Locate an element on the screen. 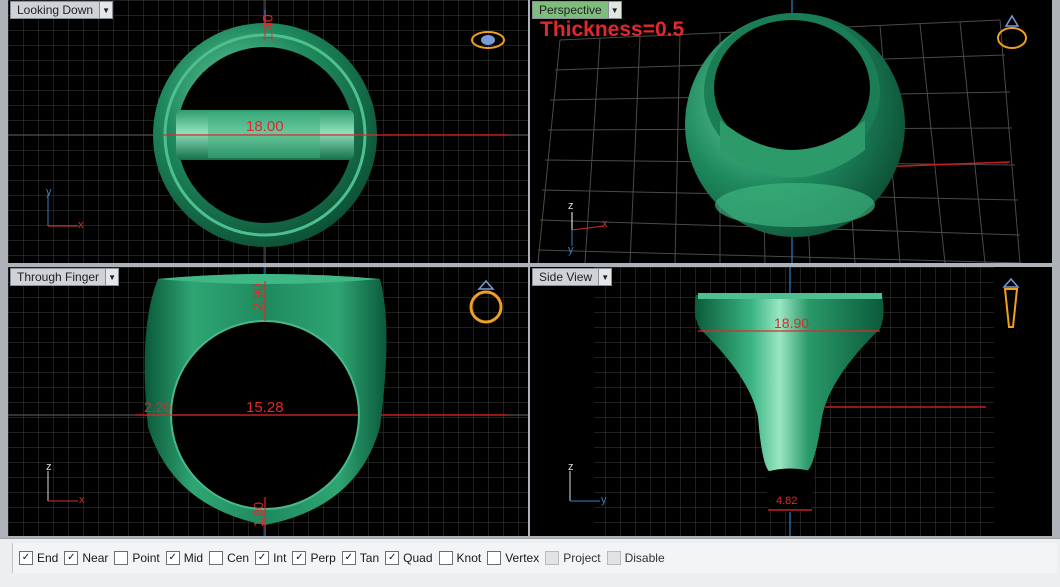 The height and width of the screenshot is (587, 1060). osnap-knot: Knot is located at coordinates (460, 558).